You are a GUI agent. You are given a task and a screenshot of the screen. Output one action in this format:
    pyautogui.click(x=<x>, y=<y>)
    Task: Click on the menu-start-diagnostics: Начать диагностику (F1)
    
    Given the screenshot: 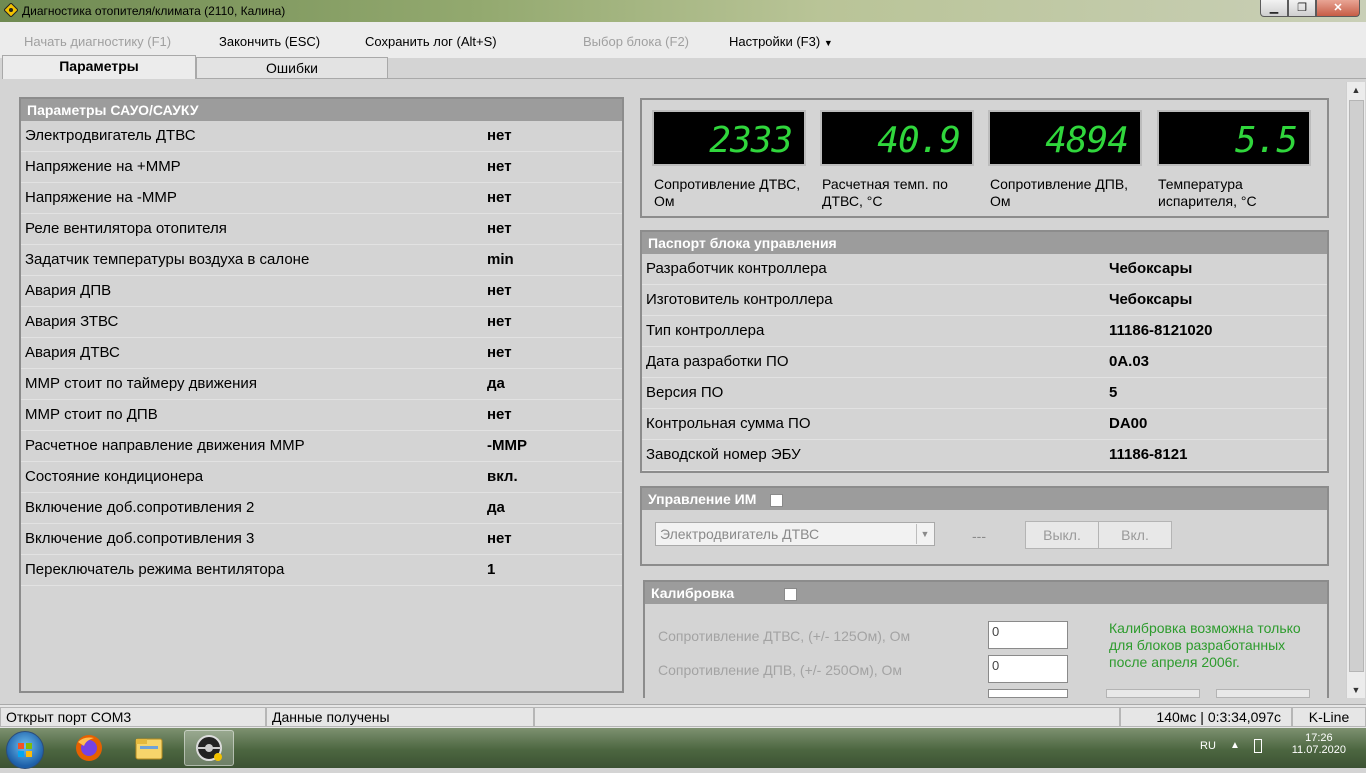 What is the action you would take?
    pyautogui.click(x=97, y=41)
    